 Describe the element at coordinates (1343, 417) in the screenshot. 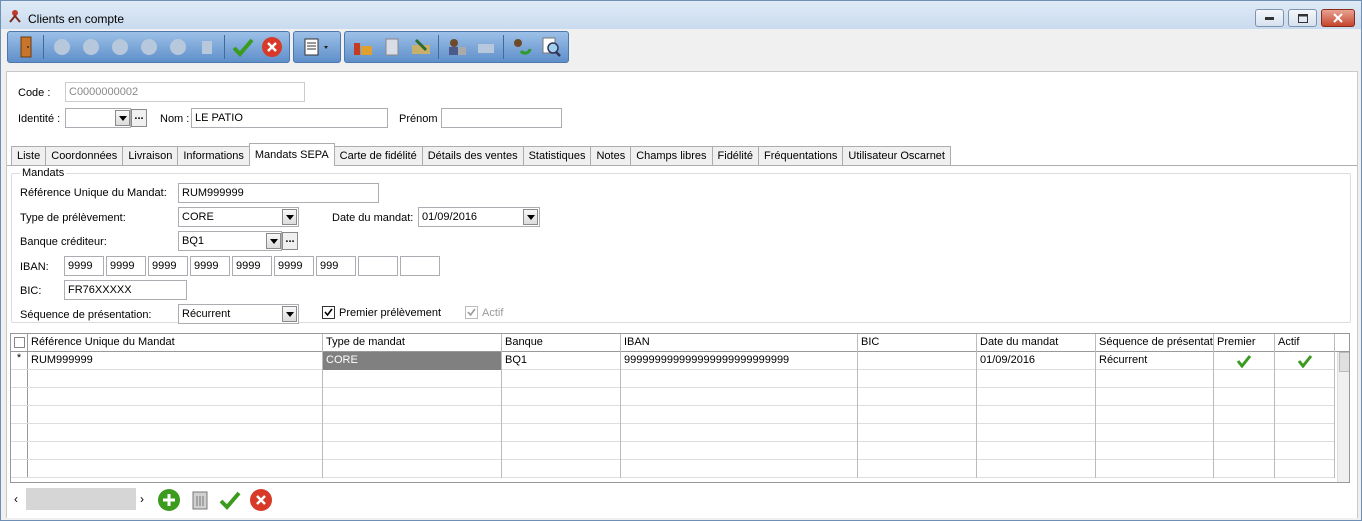

I see `grid-vertical-scrollbar` at that location.